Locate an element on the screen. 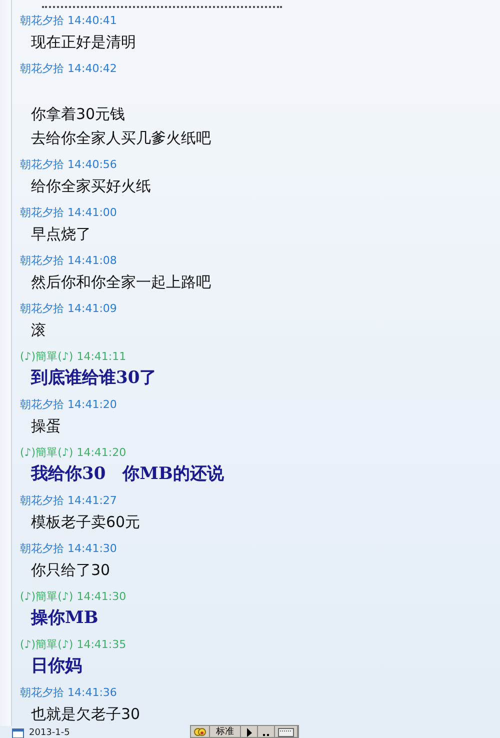 The width and height of the screenshot is (500, 738). message-header: 朝花夕拾 14:41:36 is located at coordinates (69, 693).